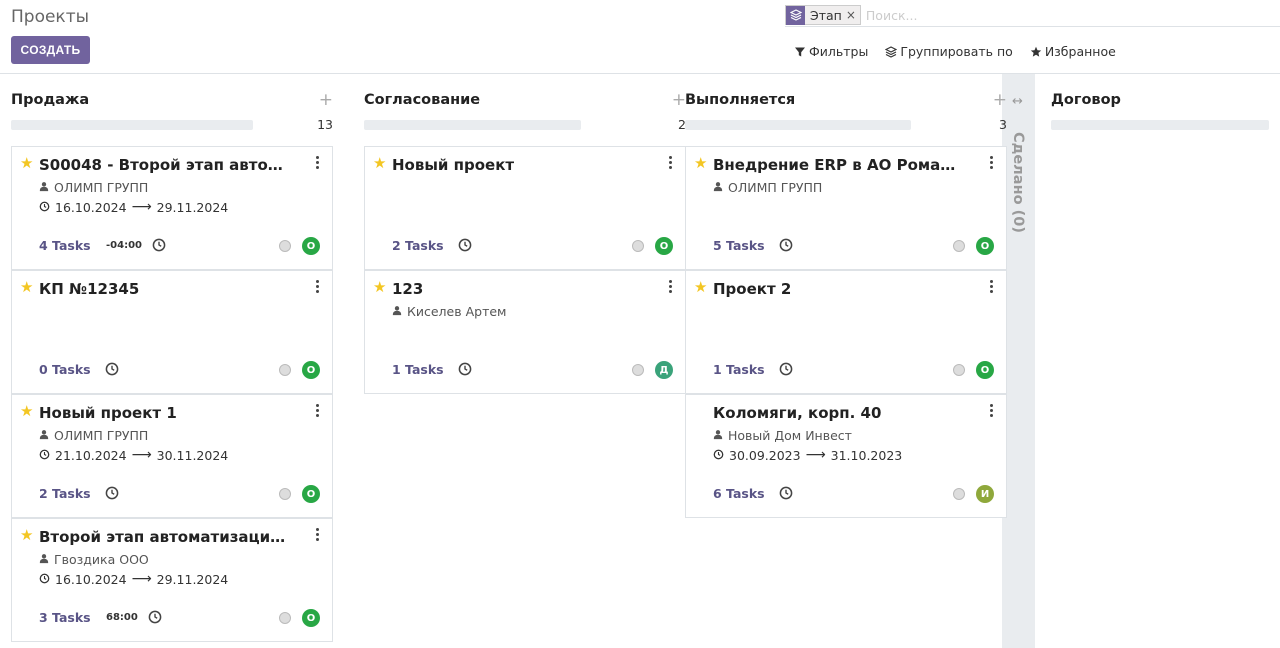  What do you see at coordinates (739, 245) in the screenshot?
I see `tasks-link: 5 Tasks` at bounding box center [739, 245].